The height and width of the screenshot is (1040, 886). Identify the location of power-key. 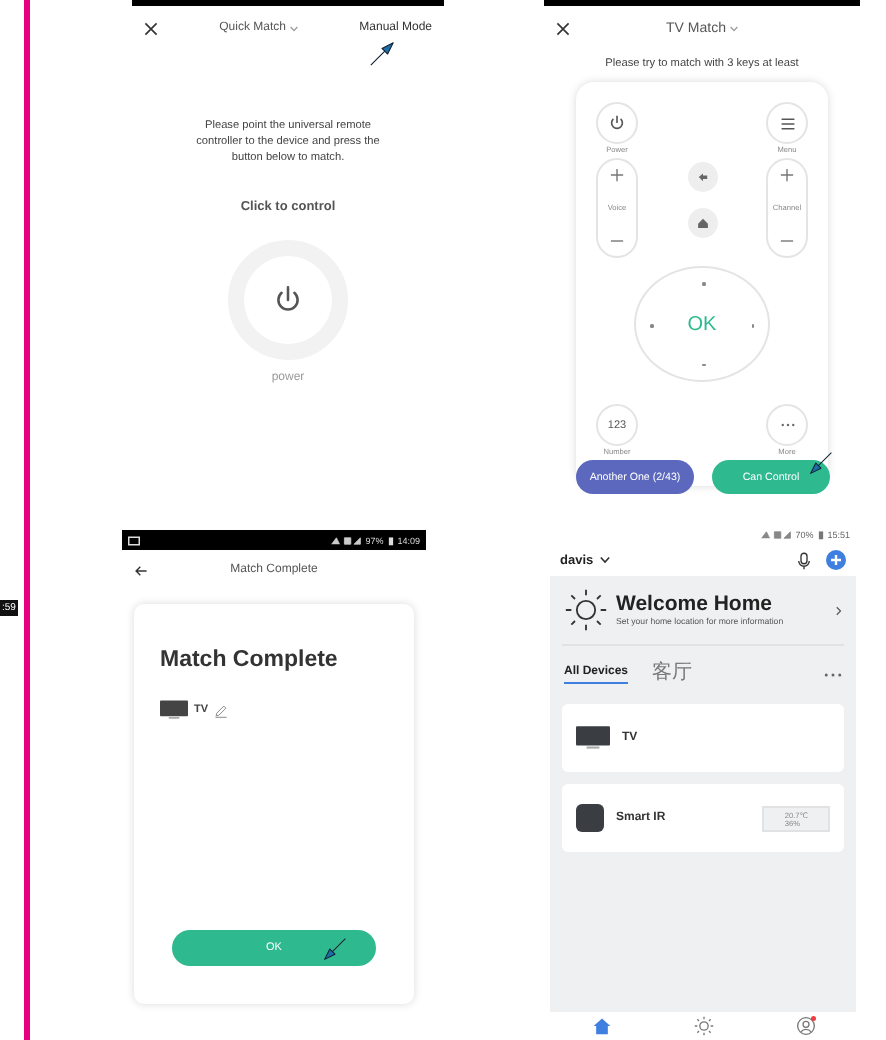
(617, 123).